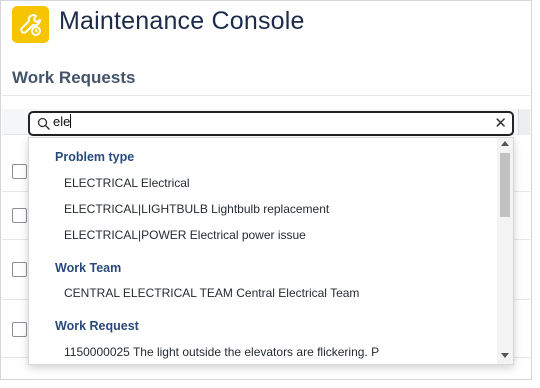  What do you see at coordinates (74, 77) in the screenshot?
I see `page-title: Work Requests` at bounding box center [74, 77].